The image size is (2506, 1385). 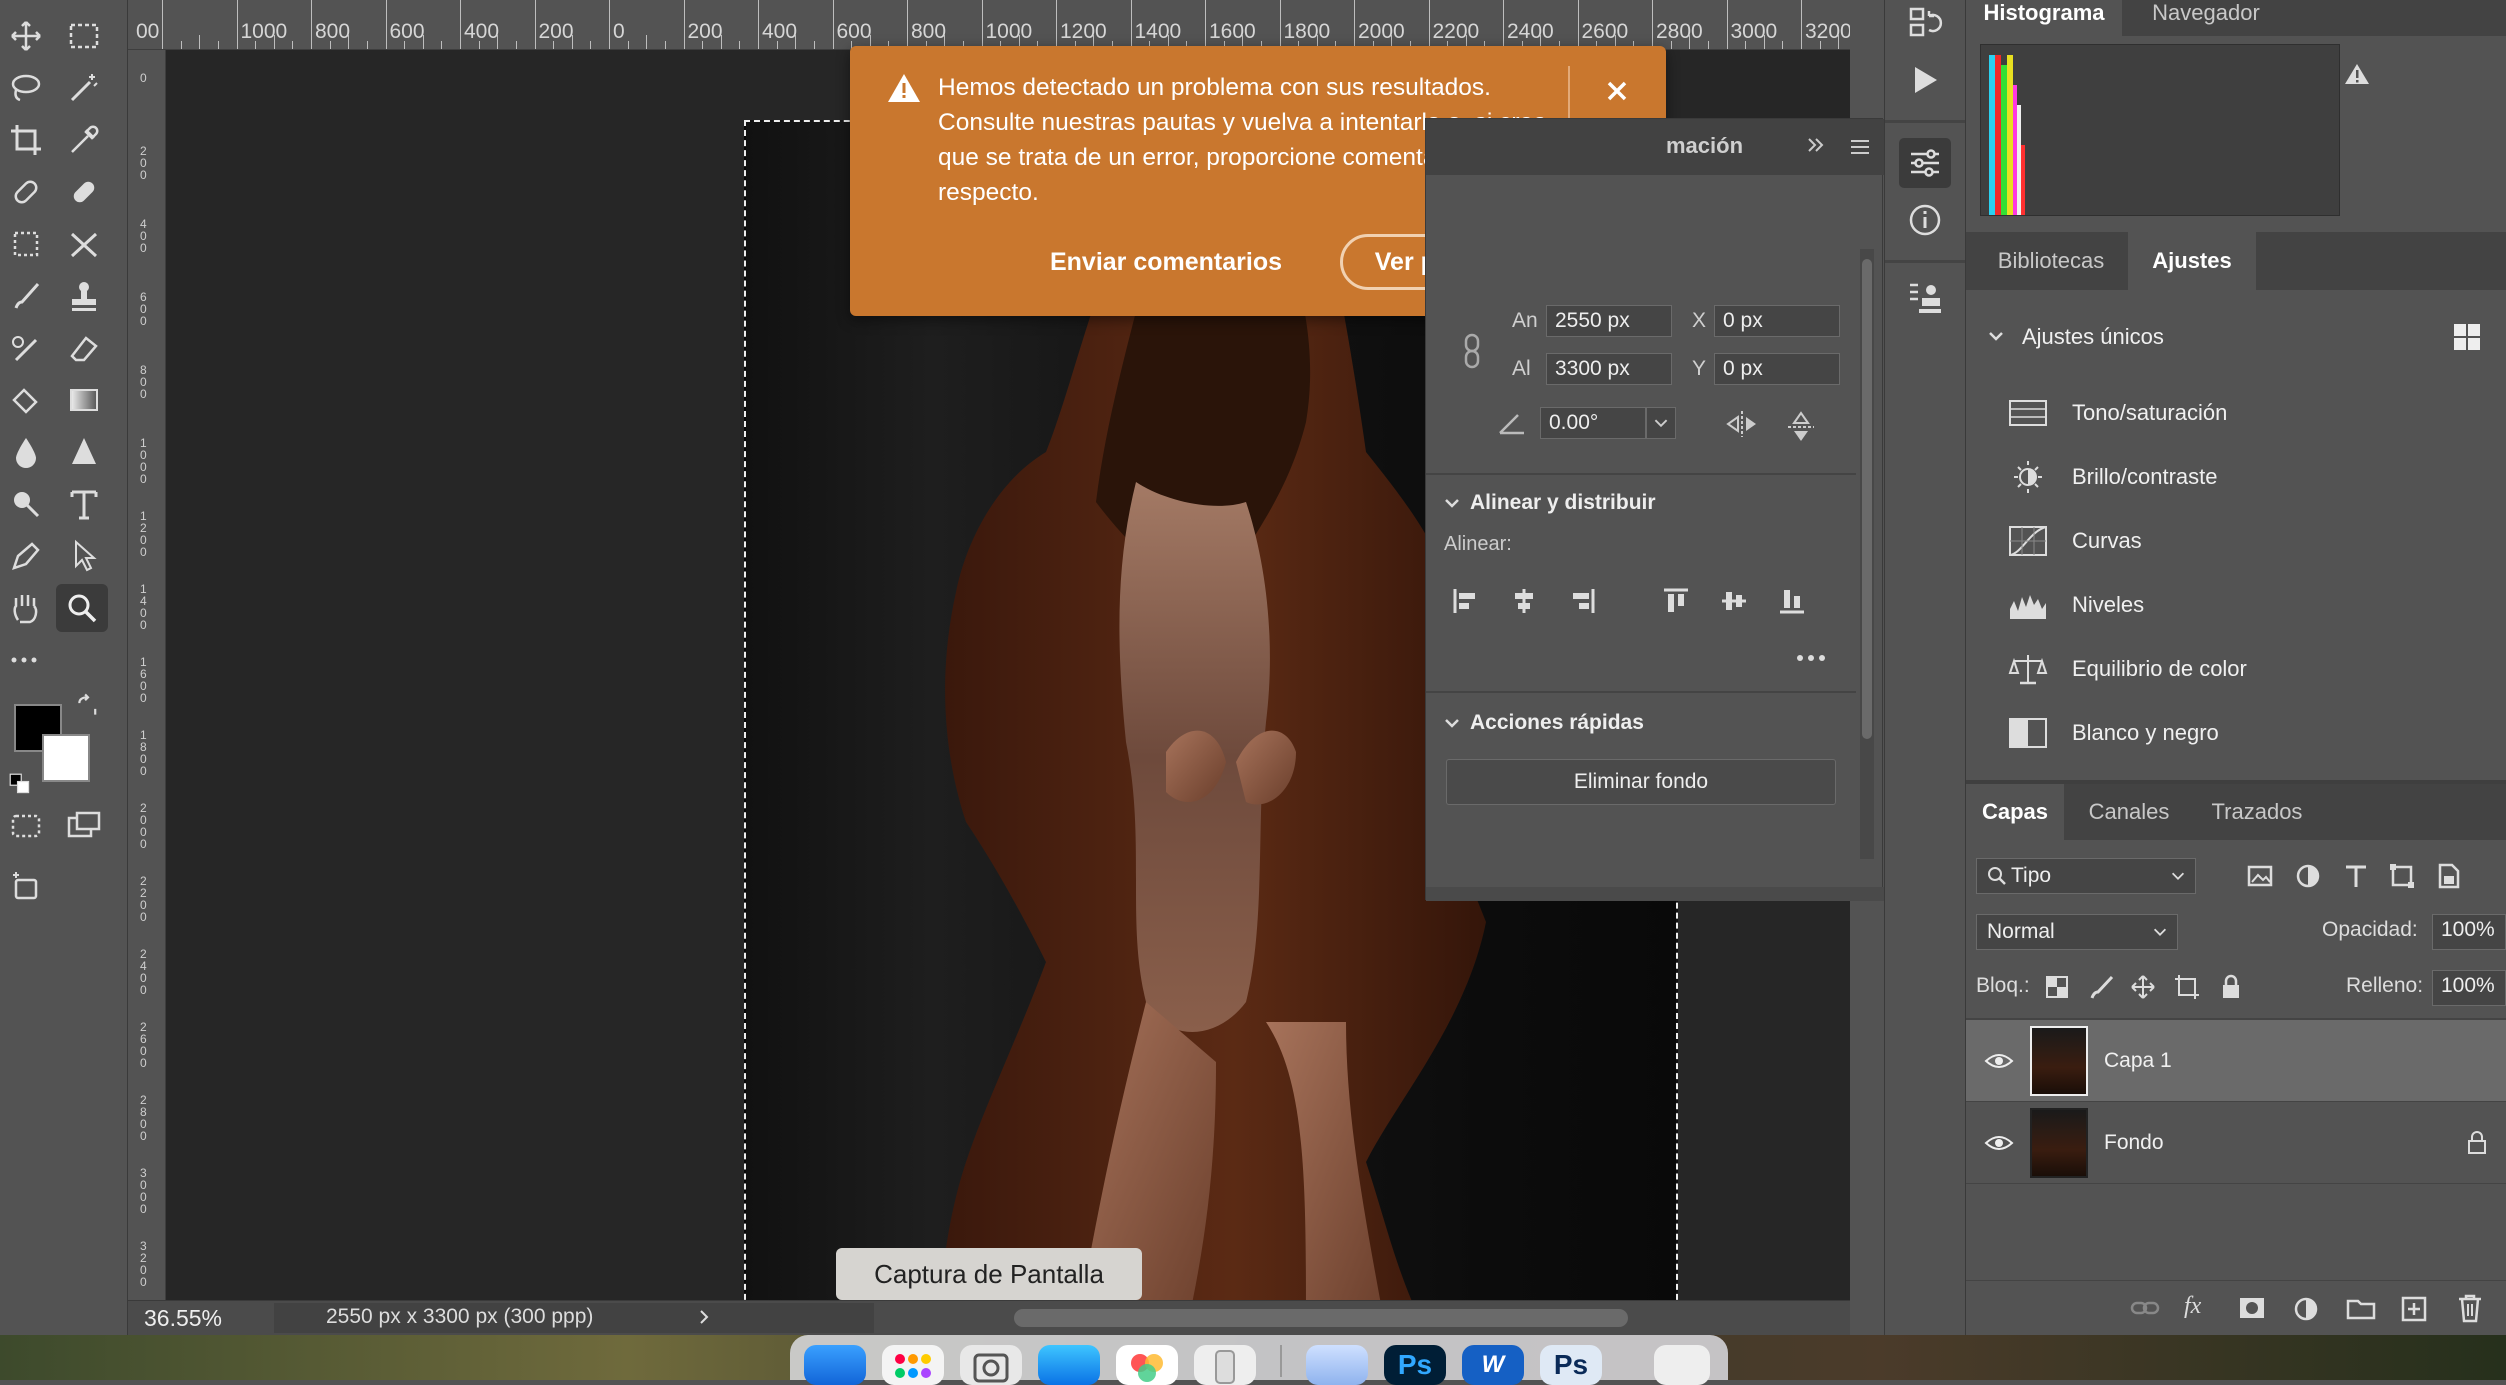 I want to click on lock-transparent-icon, so click(x=2057, y=987).